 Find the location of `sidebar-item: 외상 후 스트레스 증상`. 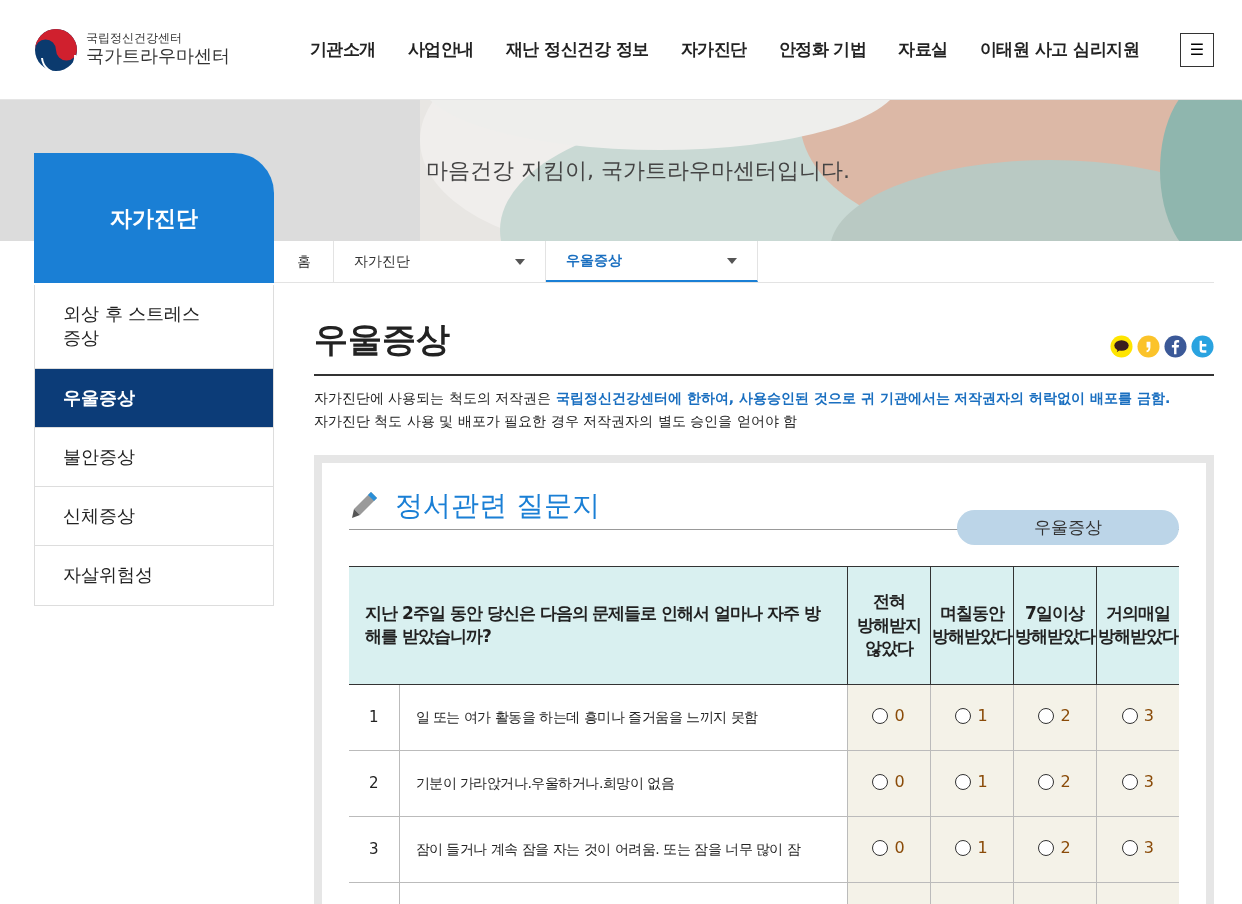

sidebar-item: 외상 후 스트레스 증상 is located at coordinates (154, 327).